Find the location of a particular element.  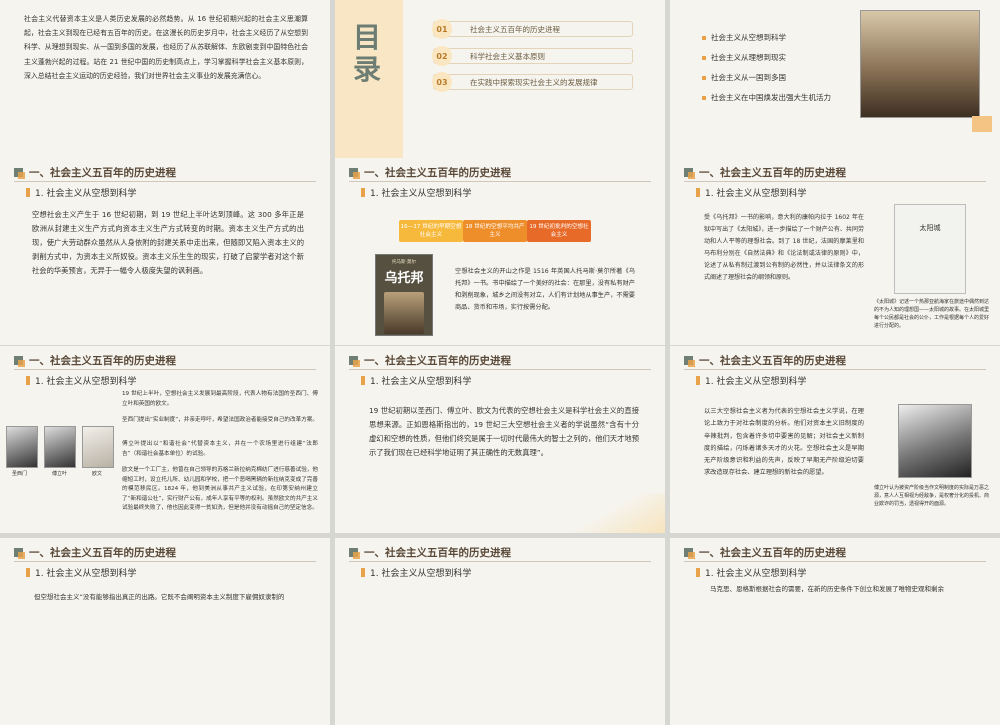

caption-saint-simon: 圣西门 is located at coordinates (20, 474).